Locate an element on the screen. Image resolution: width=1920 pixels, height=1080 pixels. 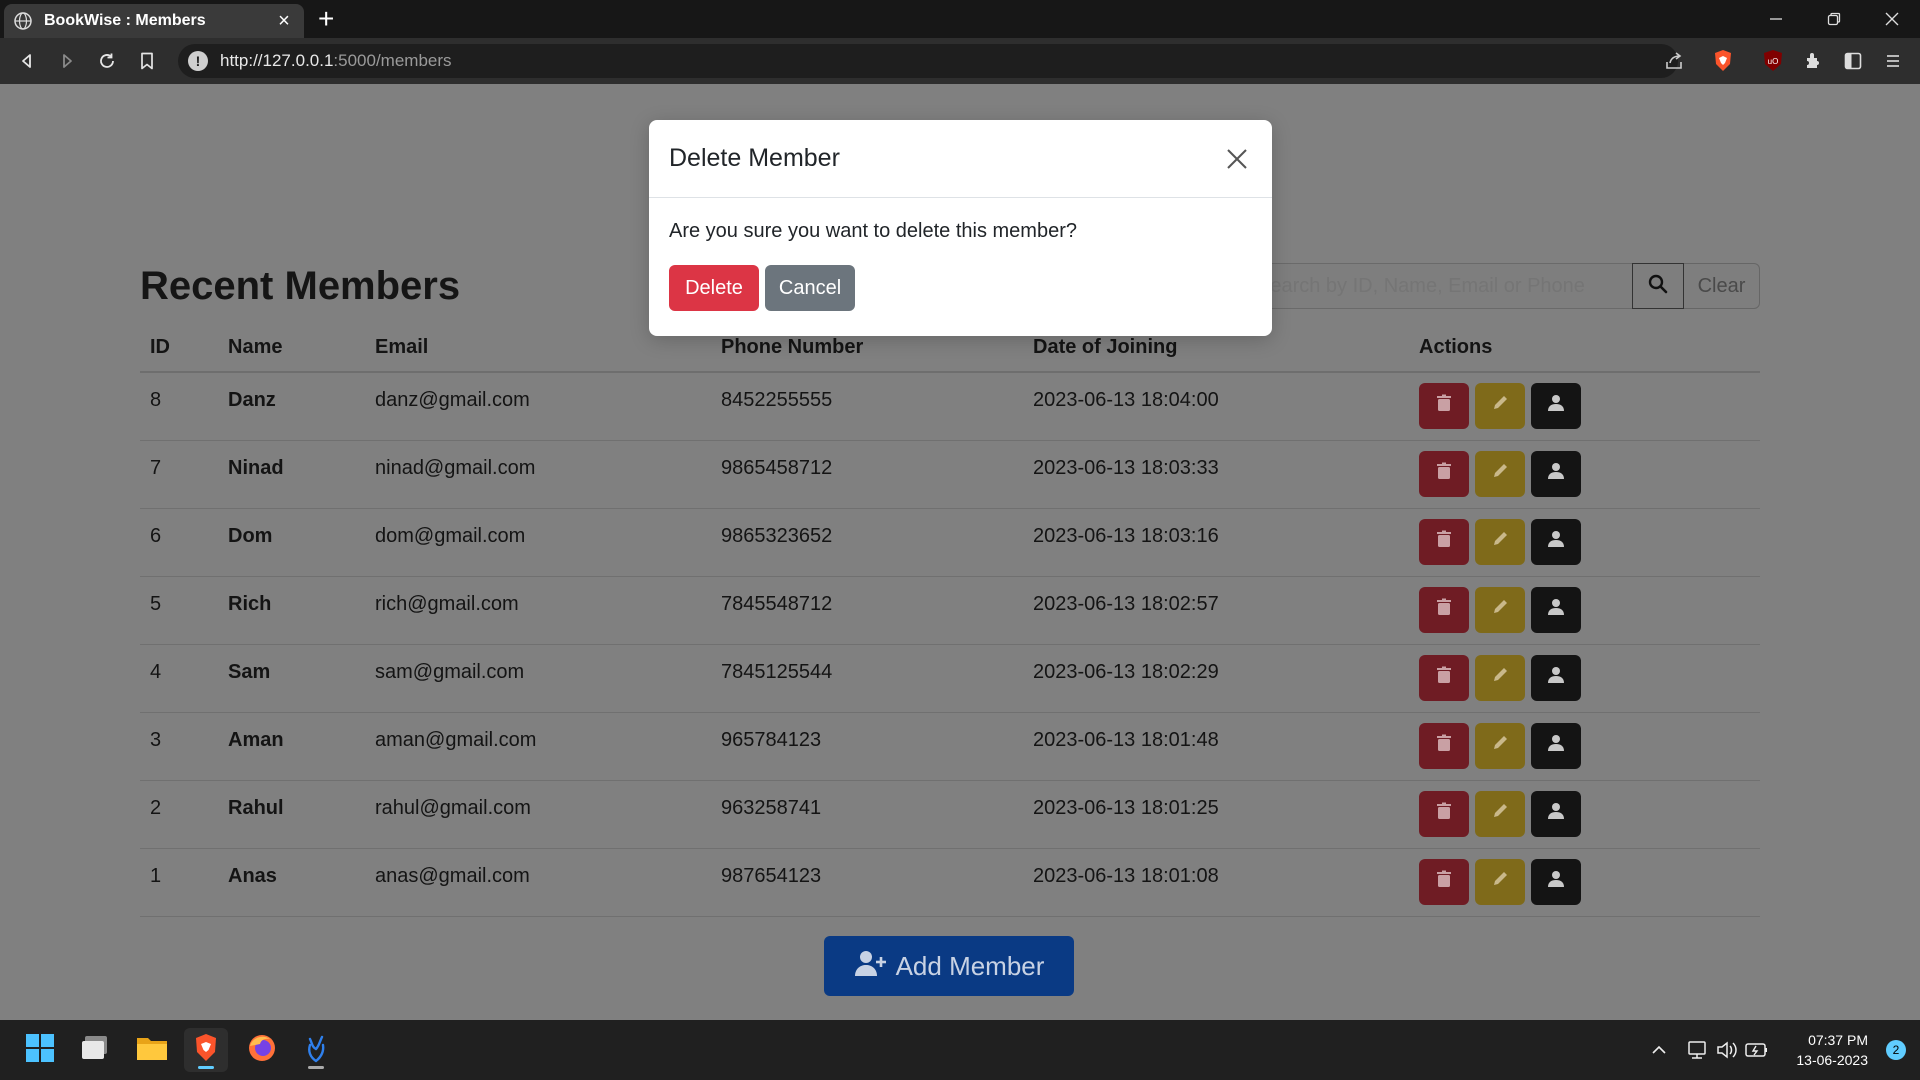
vscodium-taskbar-button is located at coordinates (316, 1050).